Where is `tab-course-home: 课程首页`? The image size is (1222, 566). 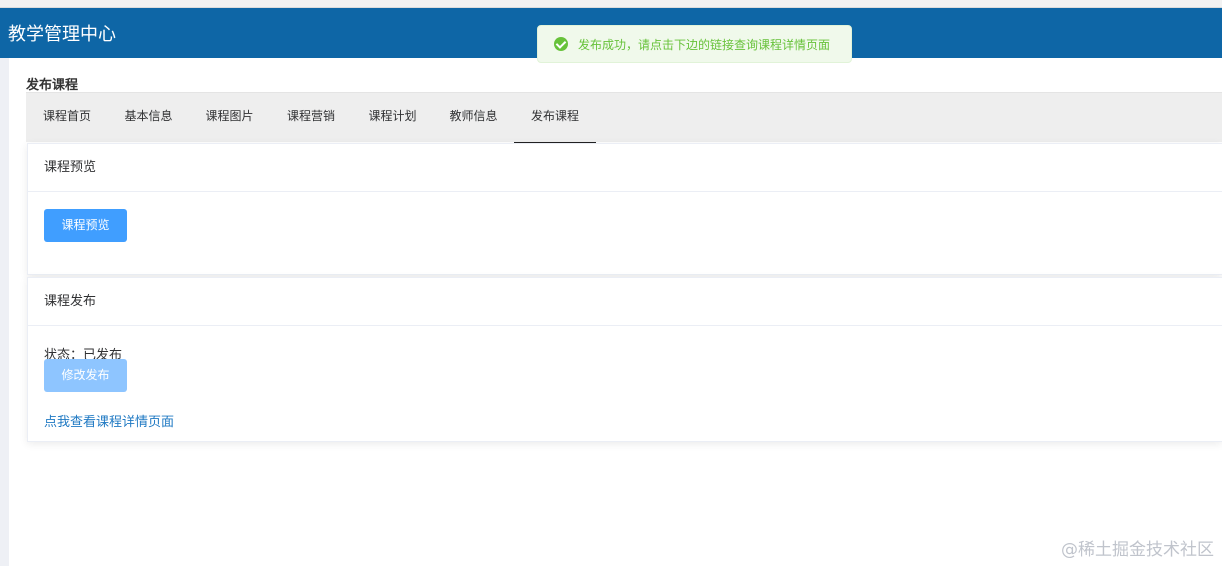 tab-course-home: 课程首页 is located at coordinates (67, 117).